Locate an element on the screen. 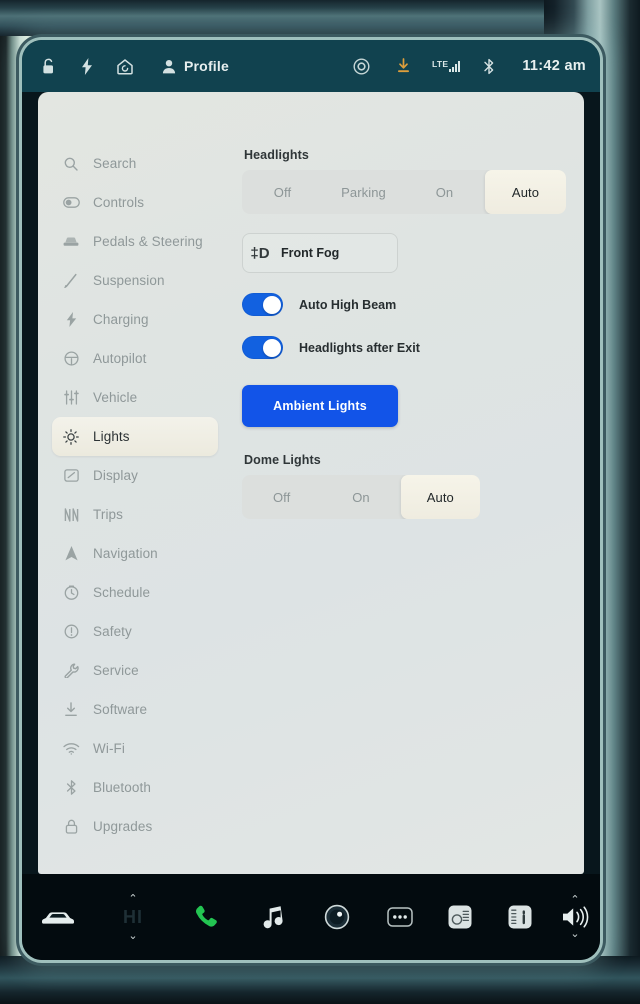 The image size is (640, 1004). dome-lights-heading: Dome Lights is located at coordinates (282, 460).